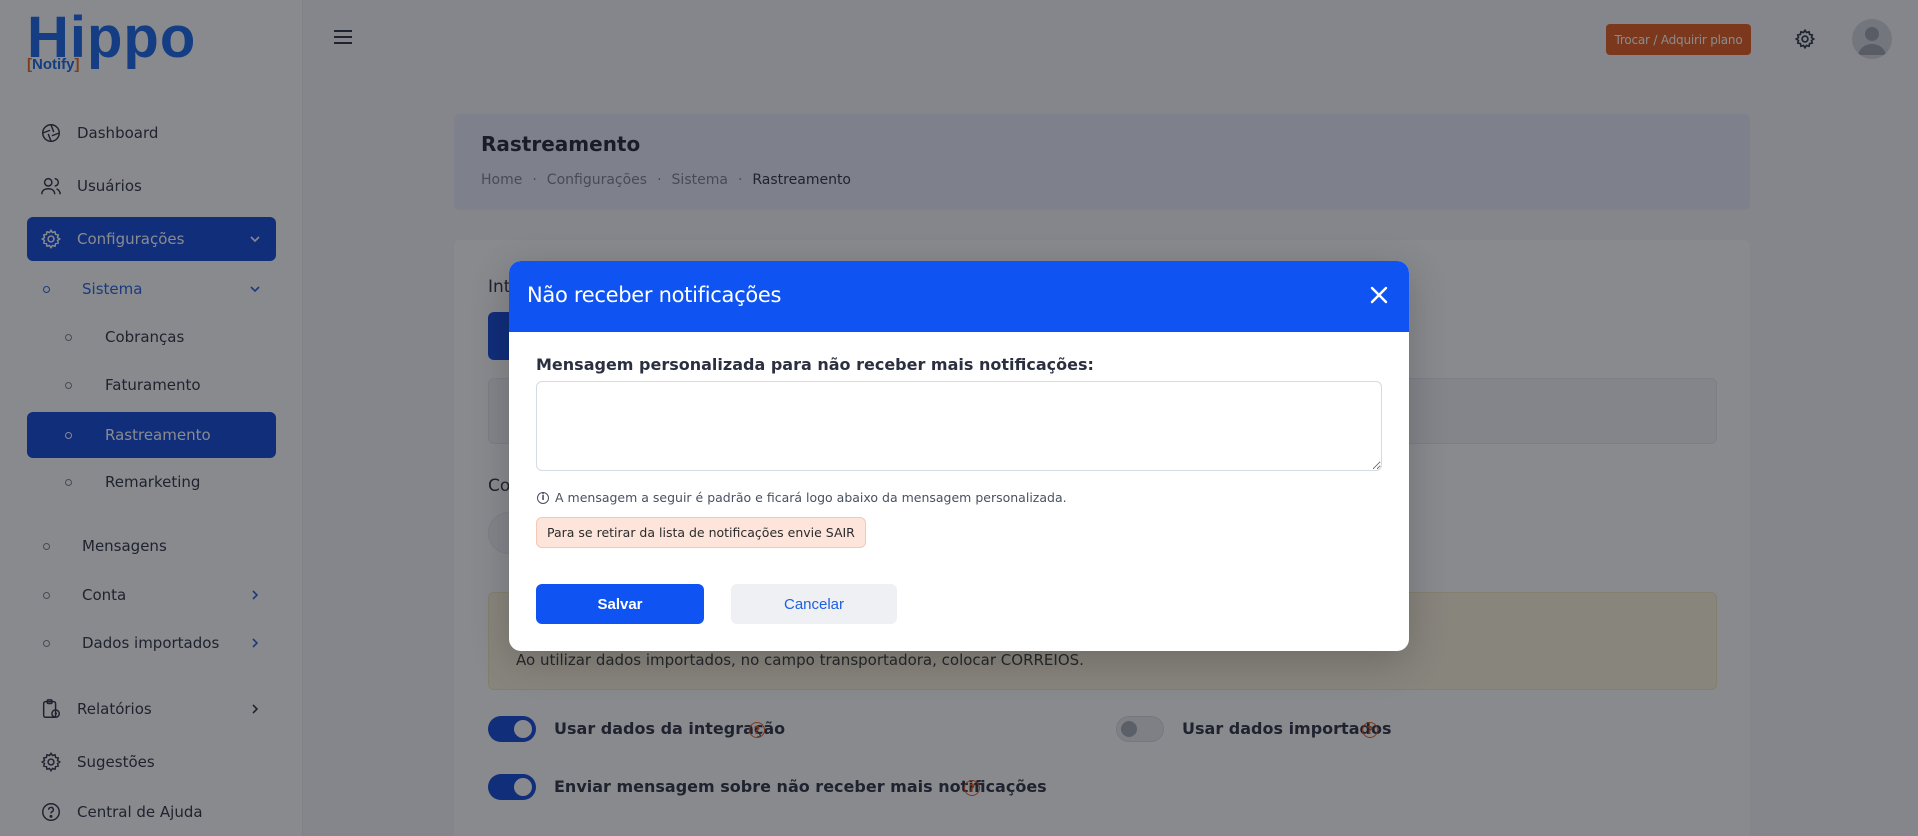  Describe the element at coordinates (959, 296) in the screenshot. I see `modal-header: Não receber notificações` at that location.